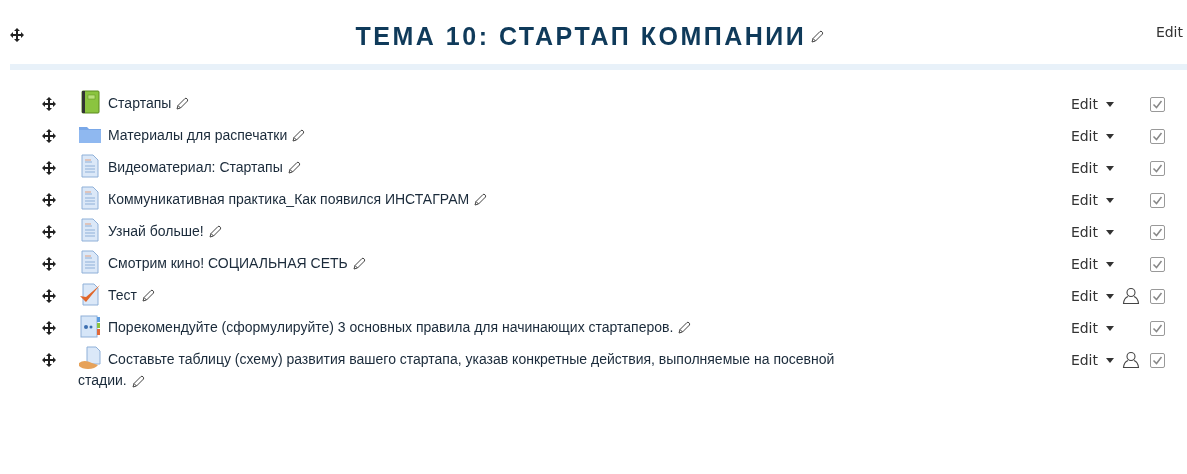 This screenshot has height=474, width=1187. What do you see at coordinates (581, 36) in the screenshot?
I see `section-title: ТЕМА 10: СТАРТАП КОМПАНИИ` at bounding box center [581, 36].